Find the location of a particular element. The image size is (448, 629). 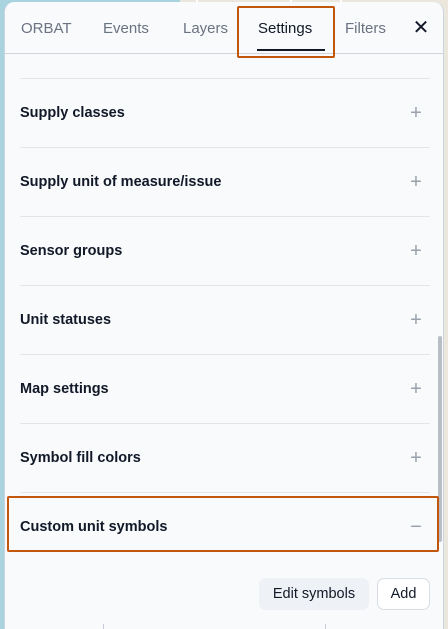

section-supply-classes: Supply classes + is located at coordinates (225, 112).